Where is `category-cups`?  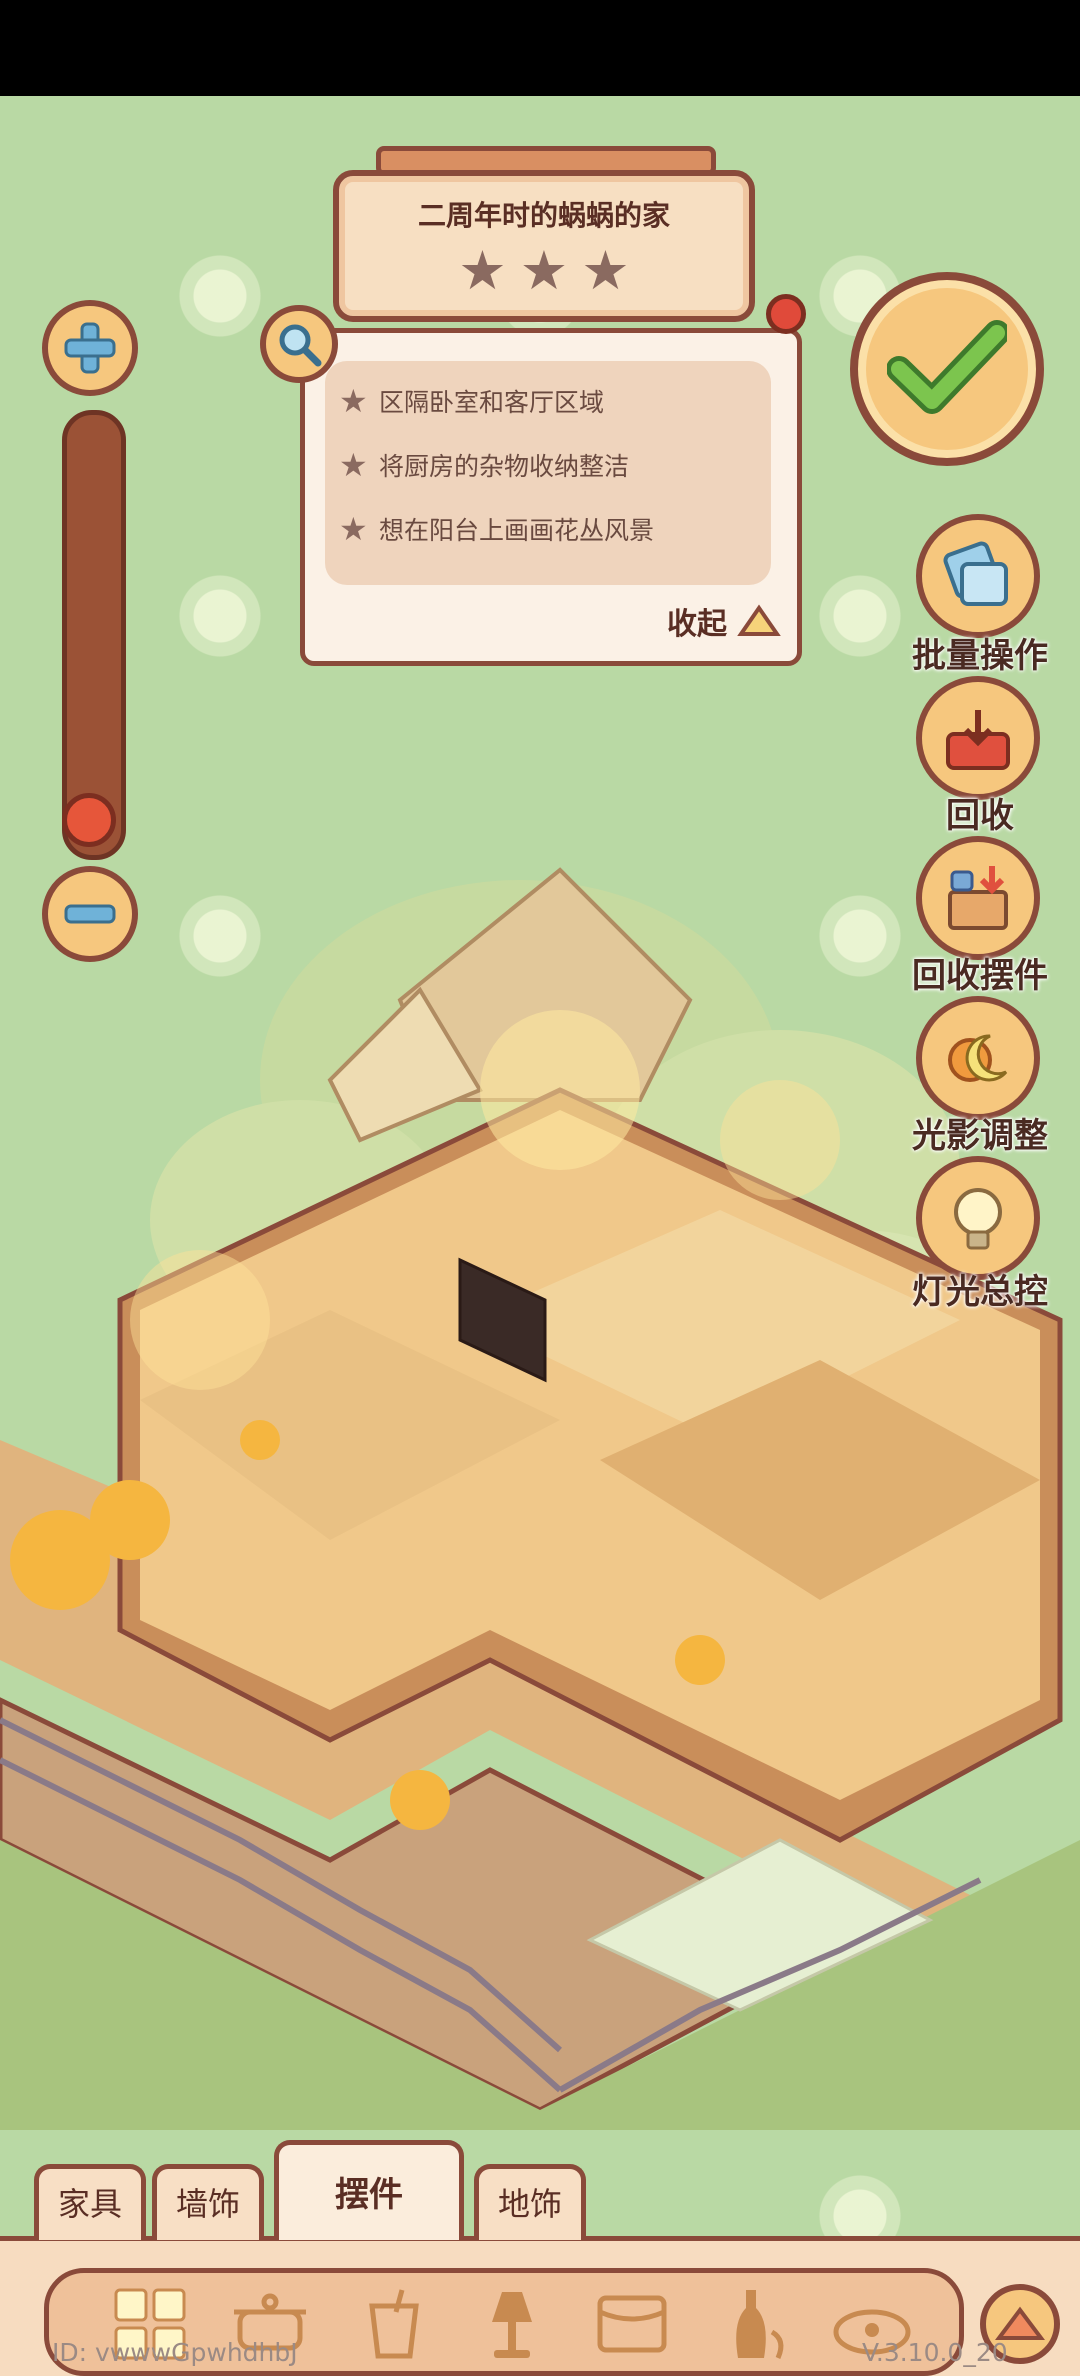 category-cups is located at coordinates (394, 2324).